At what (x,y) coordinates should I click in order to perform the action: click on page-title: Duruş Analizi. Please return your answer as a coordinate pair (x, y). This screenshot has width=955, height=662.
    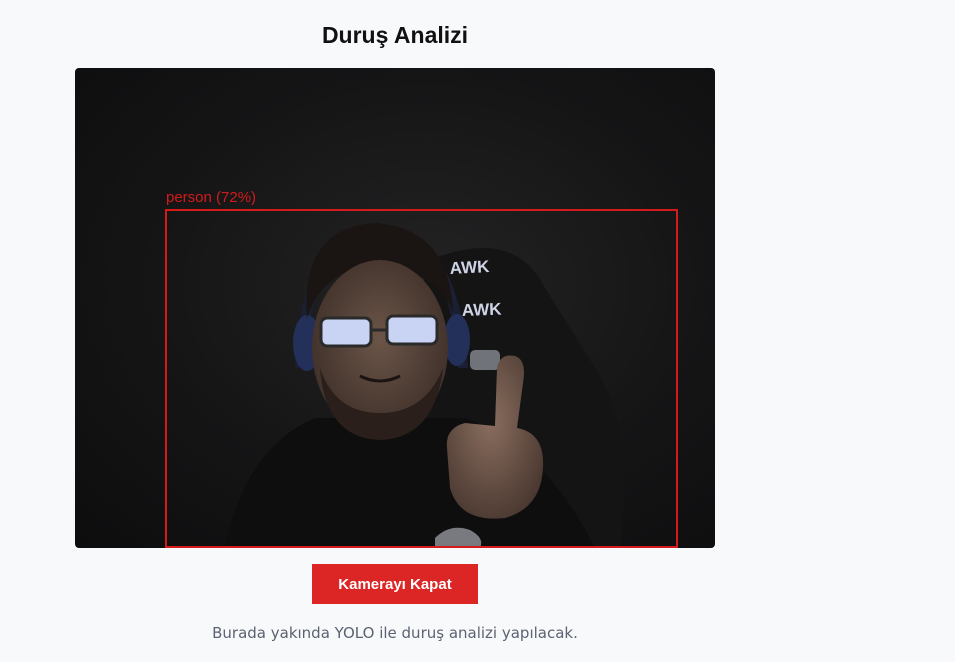
    Looking at the image, I should click on (395, 35).